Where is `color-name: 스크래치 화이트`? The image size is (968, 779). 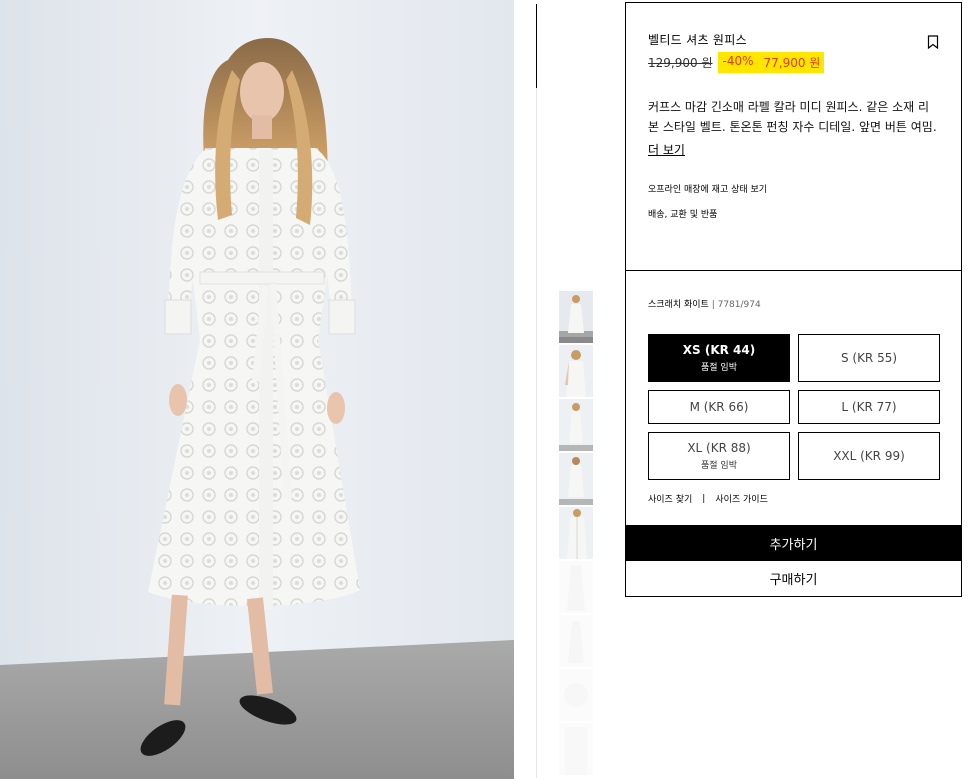 color-name: 스크래치 화이트 is located at coordinates (678, 305).